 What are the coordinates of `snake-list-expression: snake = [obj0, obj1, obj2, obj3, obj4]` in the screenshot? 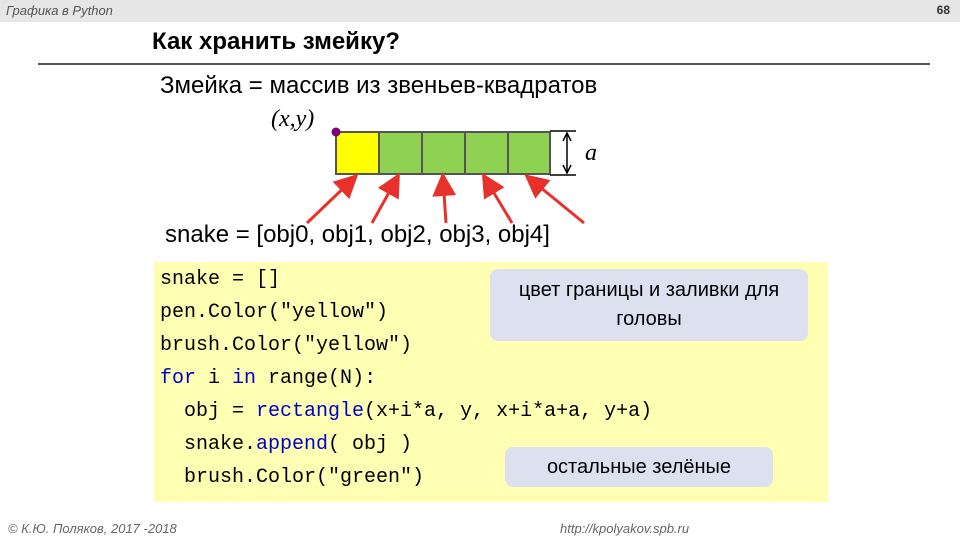 It's located at (357, 234).